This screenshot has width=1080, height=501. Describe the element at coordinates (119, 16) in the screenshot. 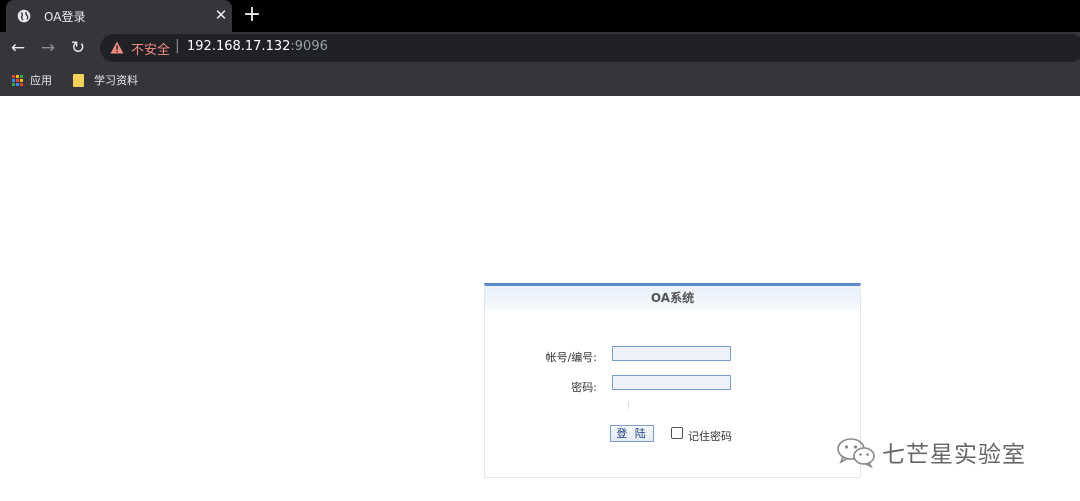

I see `tab-active: OA登录 ✕` at that location.